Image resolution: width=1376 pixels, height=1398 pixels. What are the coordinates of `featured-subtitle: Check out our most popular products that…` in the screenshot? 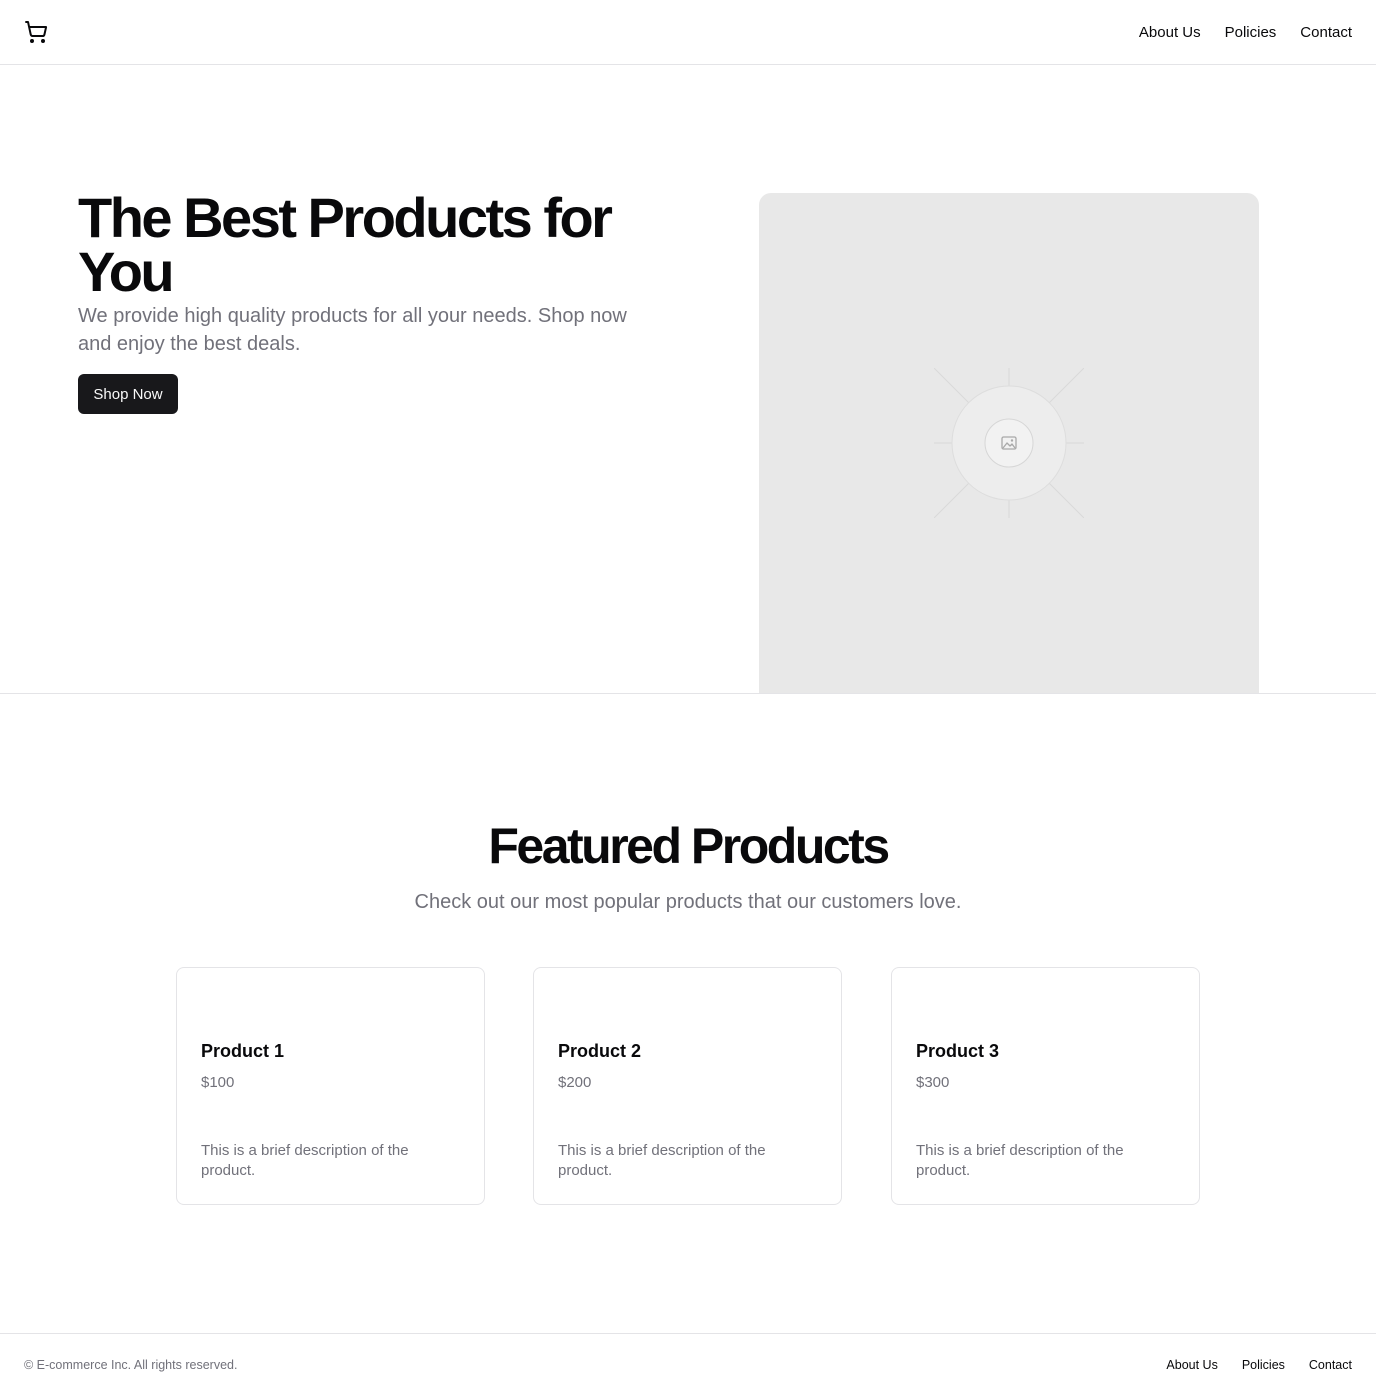 It's located at (688, 902).